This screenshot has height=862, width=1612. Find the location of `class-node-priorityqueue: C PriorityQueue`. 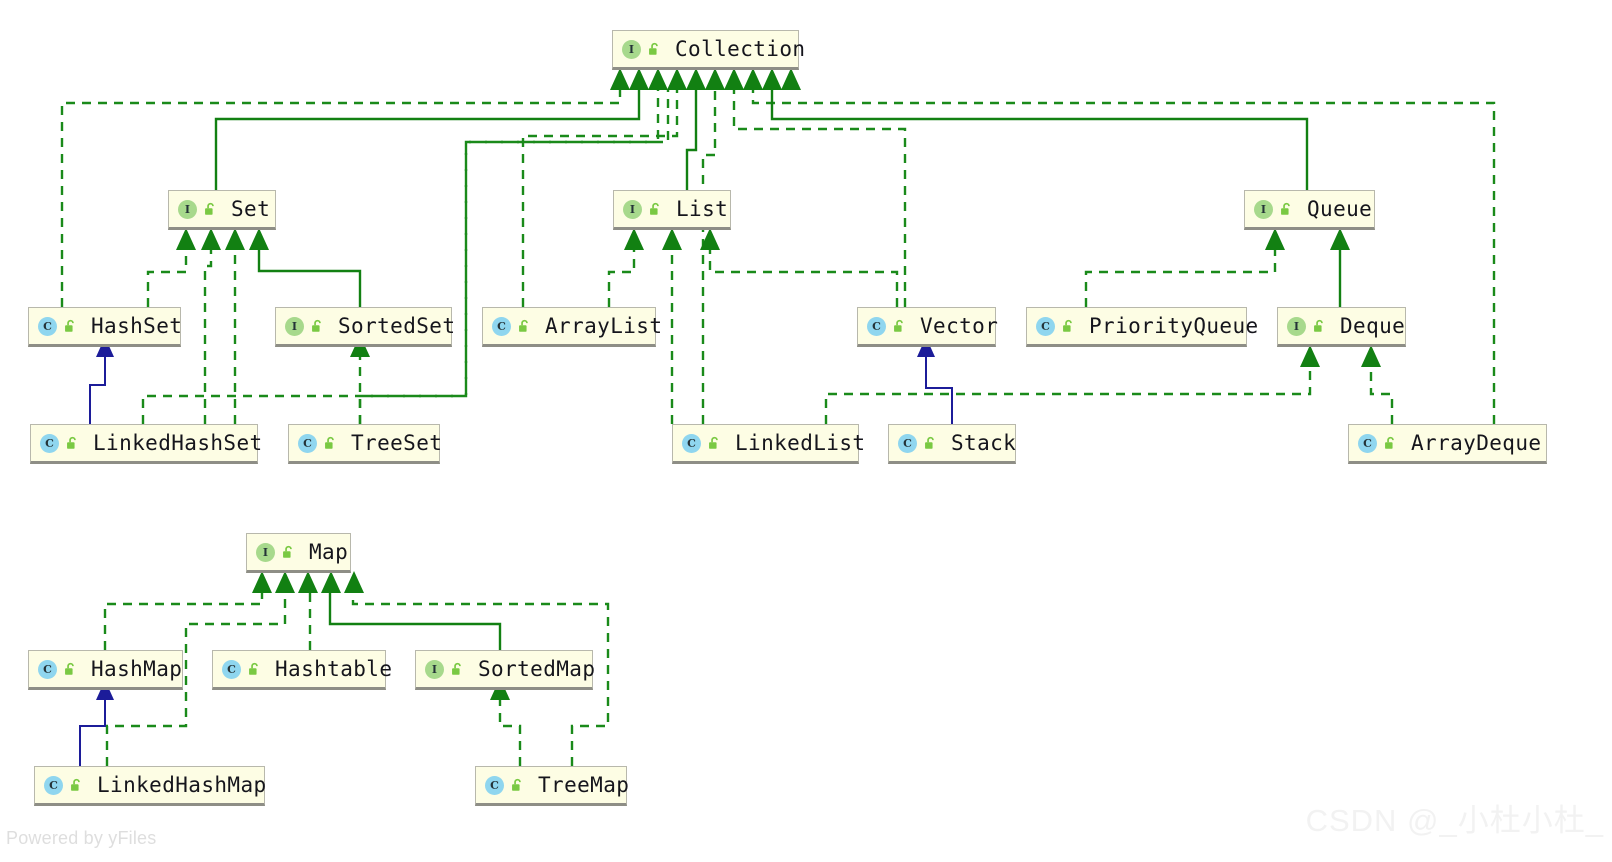

class-node-priorityqueue: C PriorityQueue is located at coordinates (1142, 327).